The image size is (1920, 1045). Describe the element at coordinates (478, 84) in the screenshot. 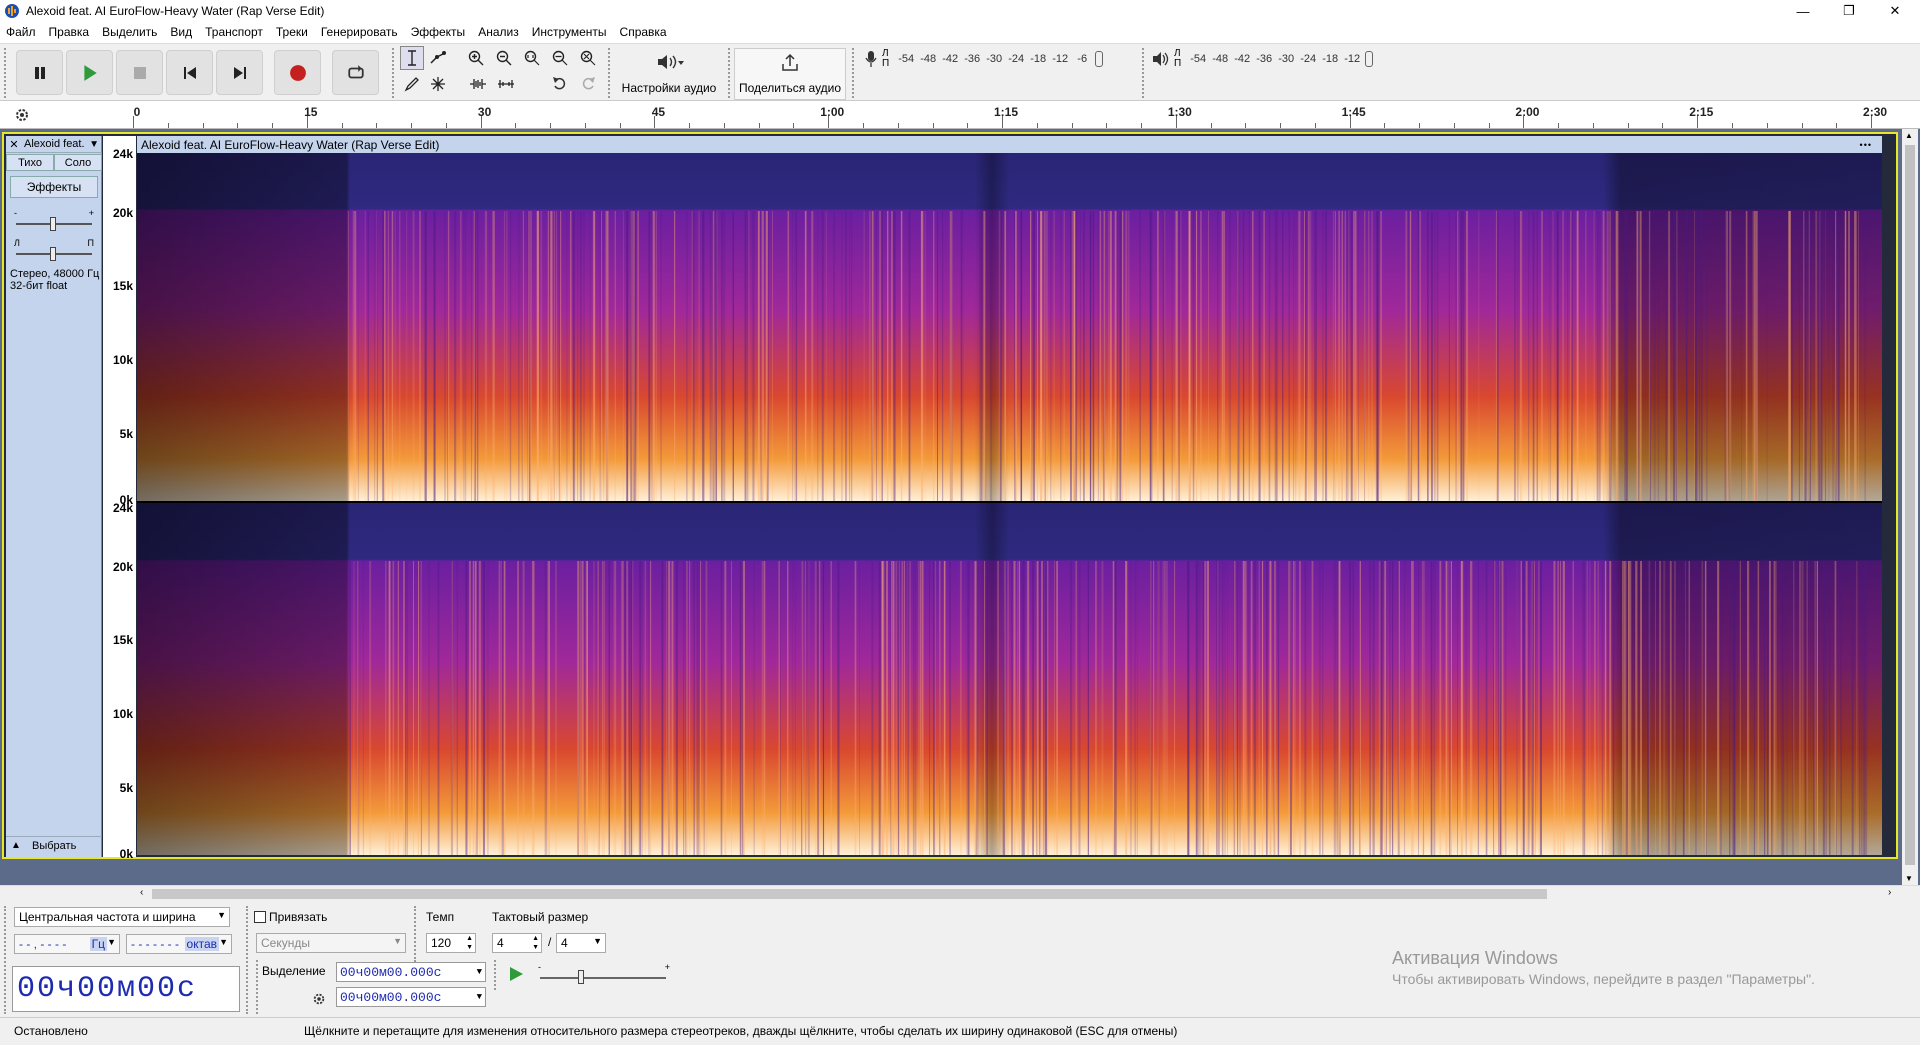

I see `trim-audio-button` at that location.